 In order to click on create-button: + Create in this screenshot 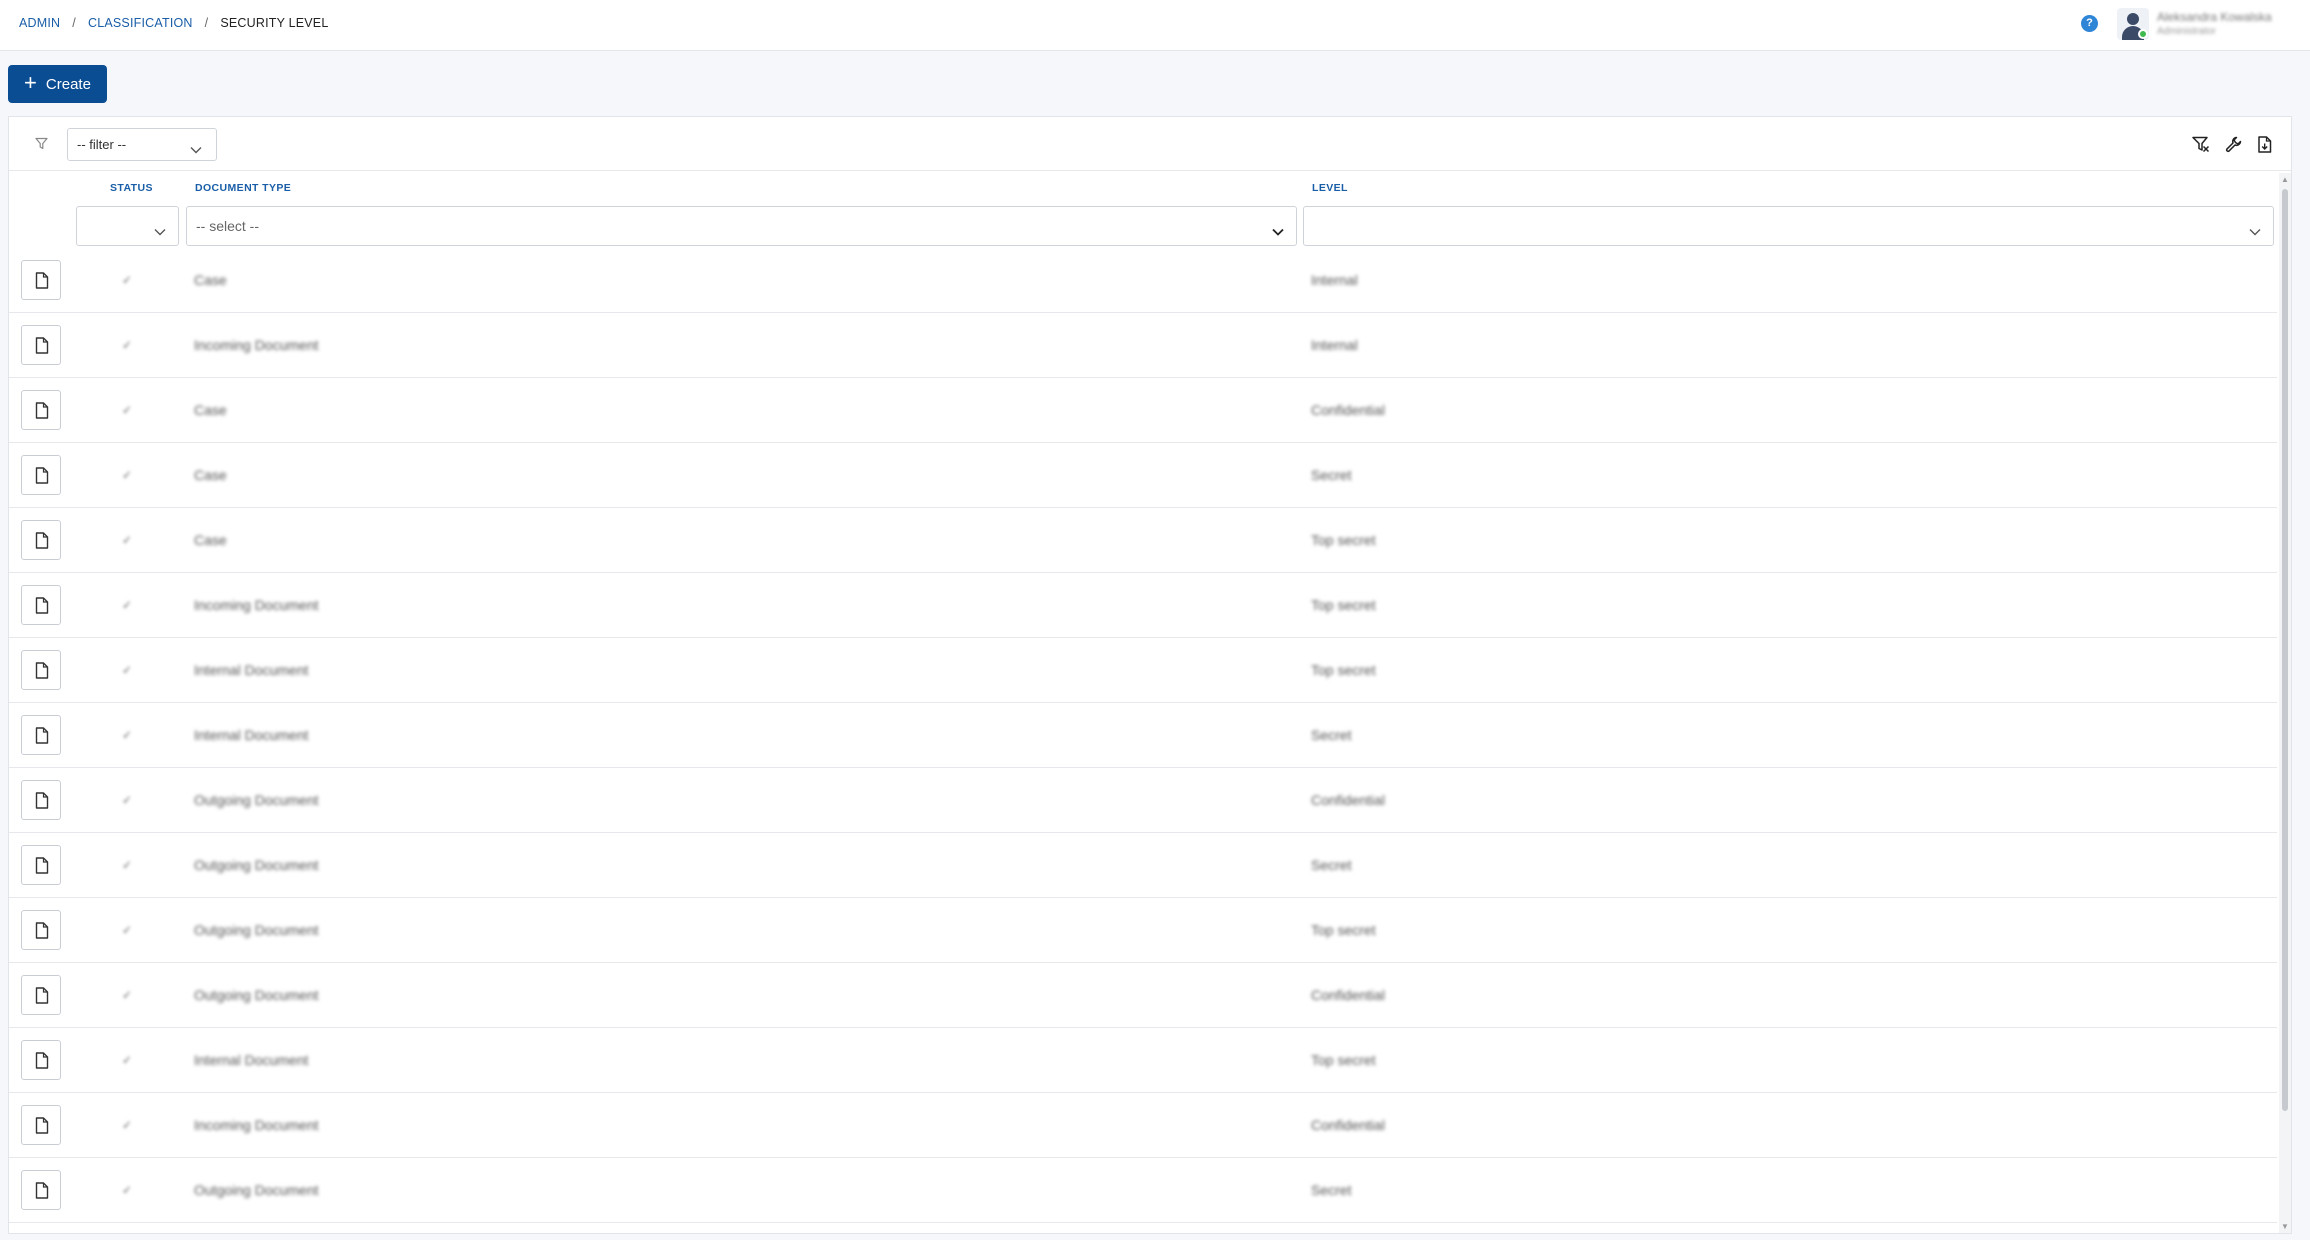, I will do `click(57, 84)`.